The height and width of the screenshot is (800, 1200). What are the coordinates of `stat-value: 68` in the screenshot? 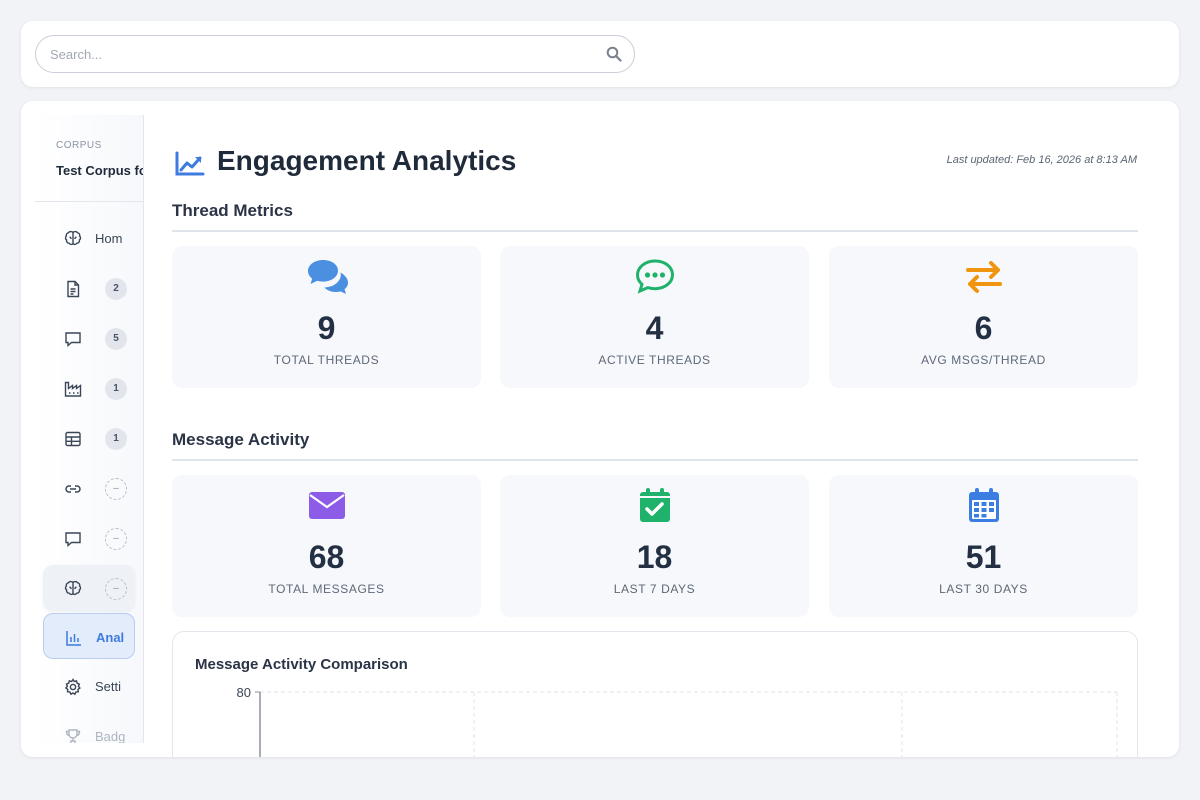 It's located at (326, 557).